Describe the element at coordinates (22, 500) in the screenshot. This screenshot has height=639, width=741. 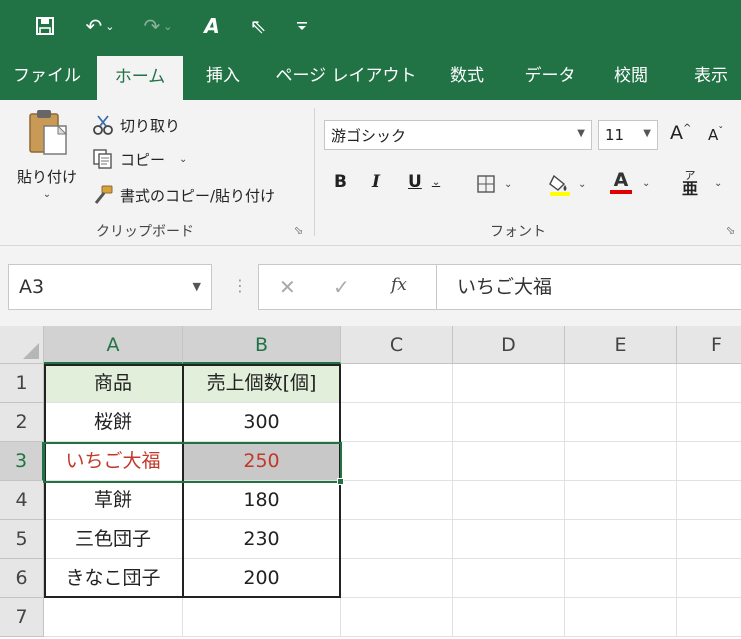
I see `row-header-4: 4` at that location.